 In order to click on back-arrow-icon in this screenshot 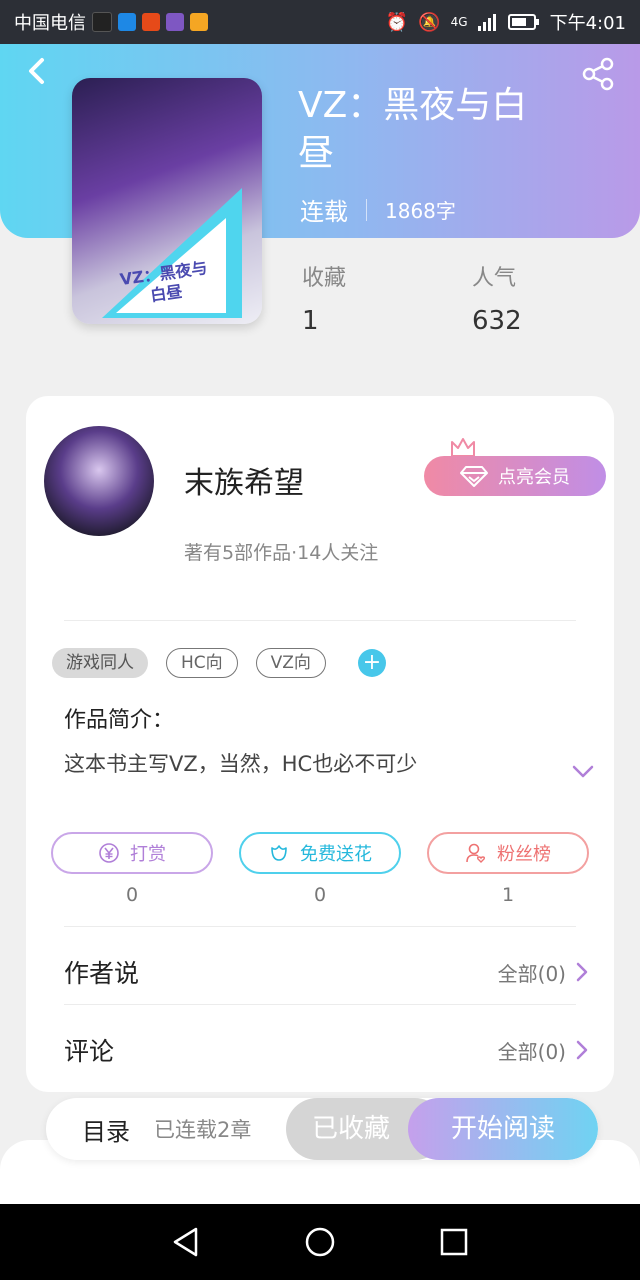, I will do `click(37, 71)`.